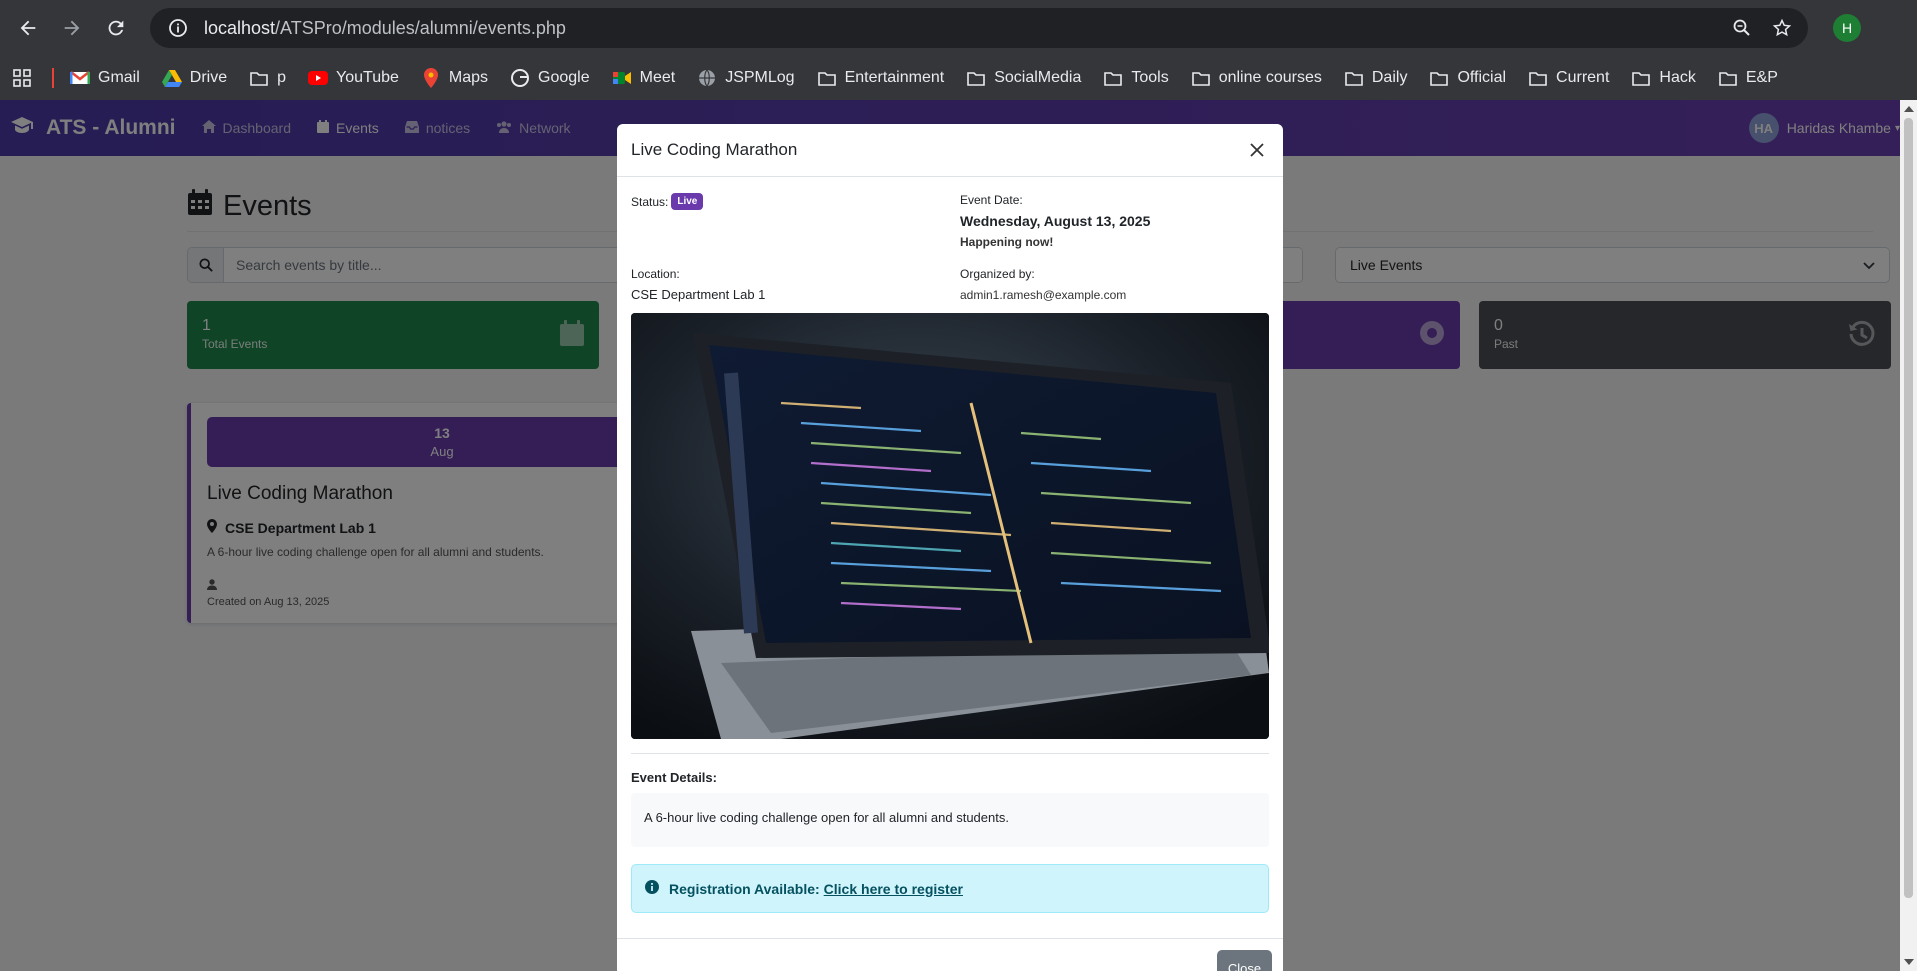 Image resolution: width=1917 pixels, height=971 pixels. I want to click on apps-grid-icon, so click(23, 78).